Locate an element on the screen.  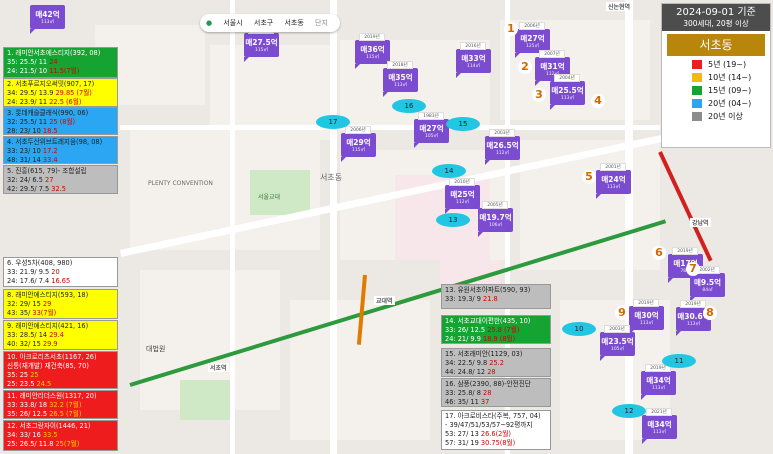
apt-price-pin: 매42억 113㎡ is located at coordinates (47, 19).